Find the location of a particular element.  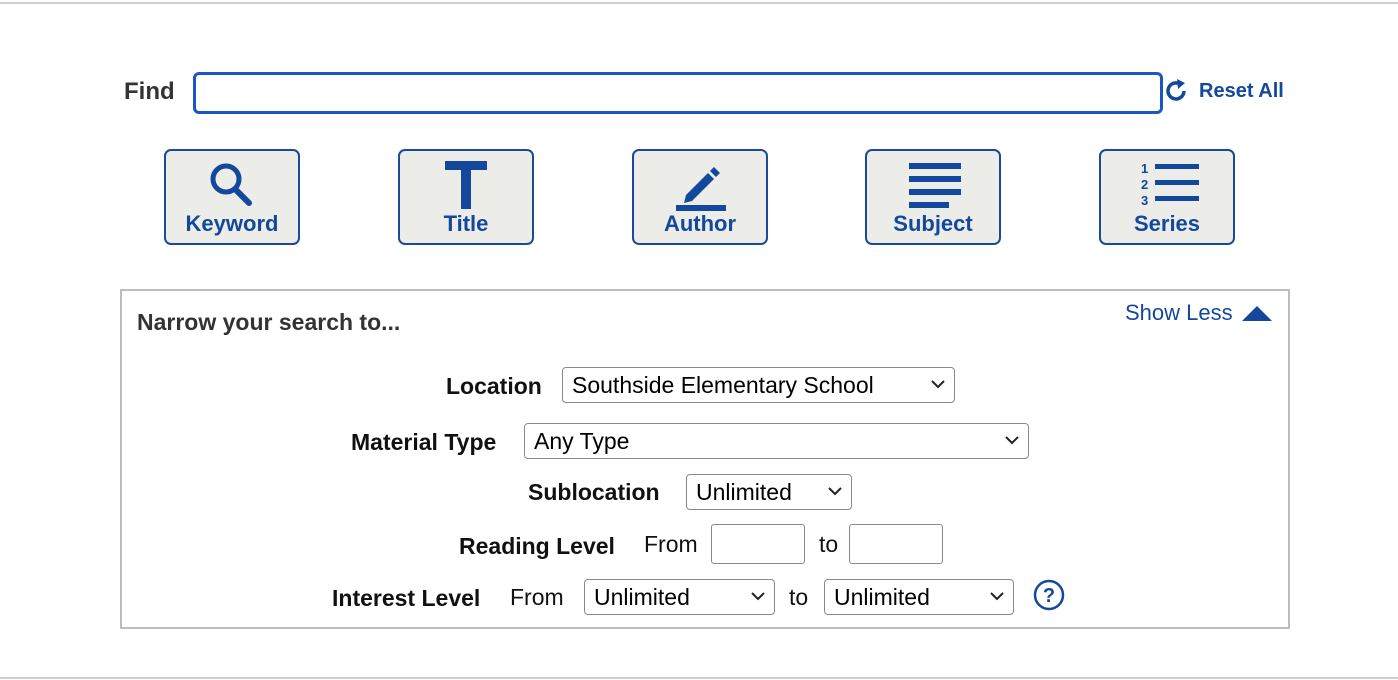

series-search-button: 1 2 3 Series is located at coordinates (1167, 197).